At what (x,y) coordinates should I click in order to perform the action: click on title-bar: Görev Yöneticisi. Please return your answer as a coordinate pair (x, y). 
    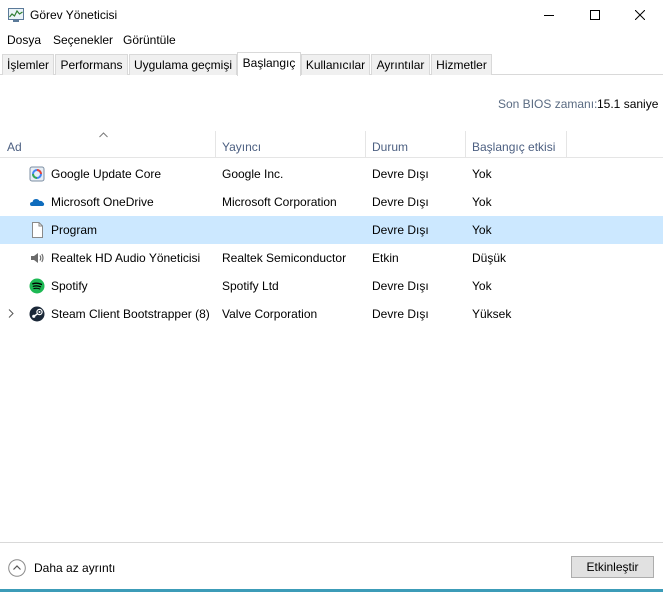
    Looking at the image, I should click on (331, 15).